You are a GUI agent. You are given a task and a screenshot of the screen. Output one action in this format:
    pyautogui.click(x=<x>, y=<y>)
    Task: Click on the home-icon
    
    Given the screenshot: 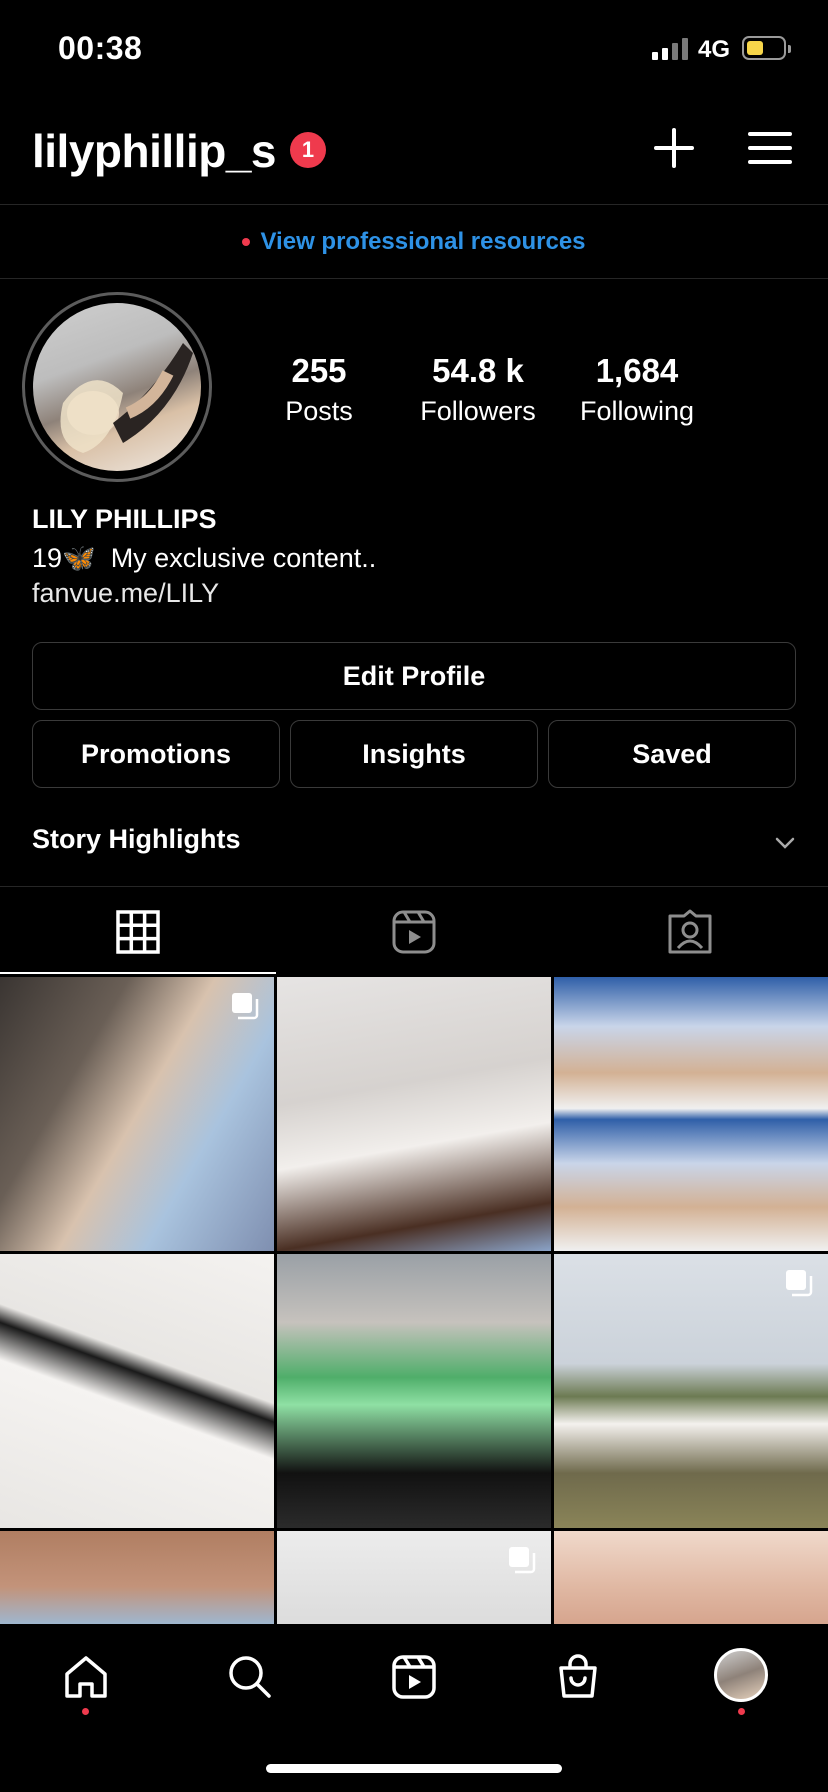 What is the action you would take?
    pyautogui.click(x=86, y=1677)
    